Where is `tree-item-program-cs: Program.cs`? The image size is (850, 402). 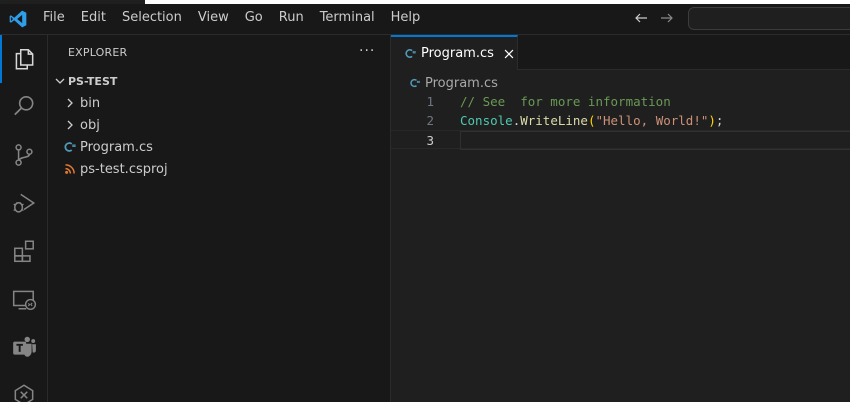
tree-item-program-cs: Program.cs is located at coordinates (219, 147).